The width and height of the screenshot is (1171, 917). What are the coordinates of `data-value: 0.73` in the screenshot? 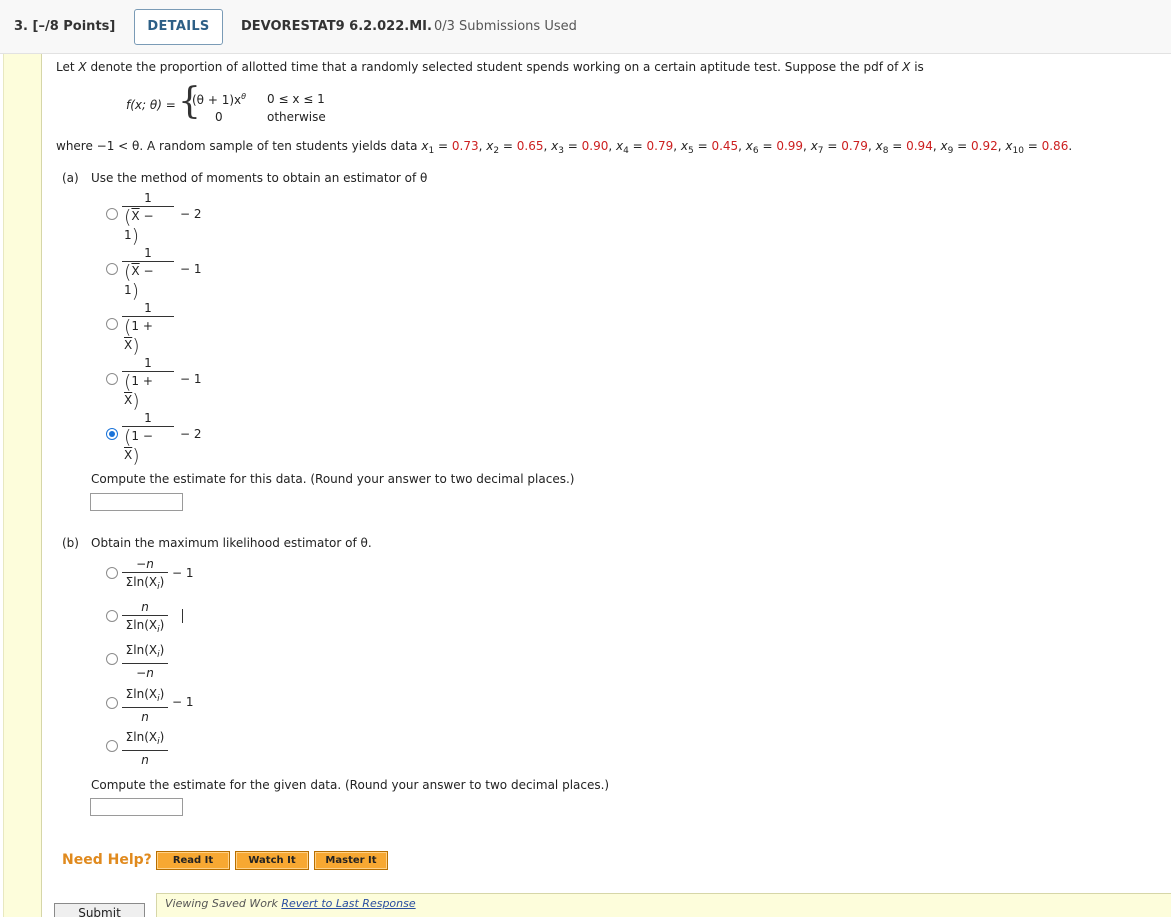 It's located at (465, 146).